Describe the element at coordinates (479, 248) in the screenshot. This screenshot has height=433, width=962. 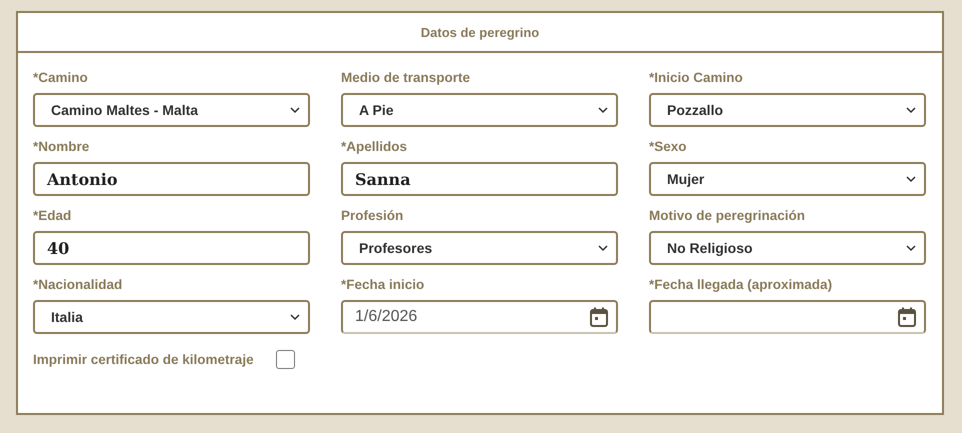
I see `select-field: Profesores` at that location.